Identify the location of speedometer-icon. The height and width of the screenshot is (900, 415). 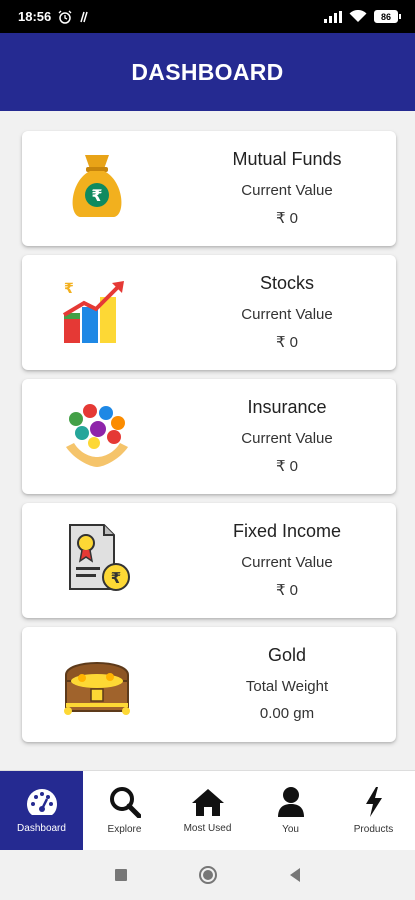
(41, 802).